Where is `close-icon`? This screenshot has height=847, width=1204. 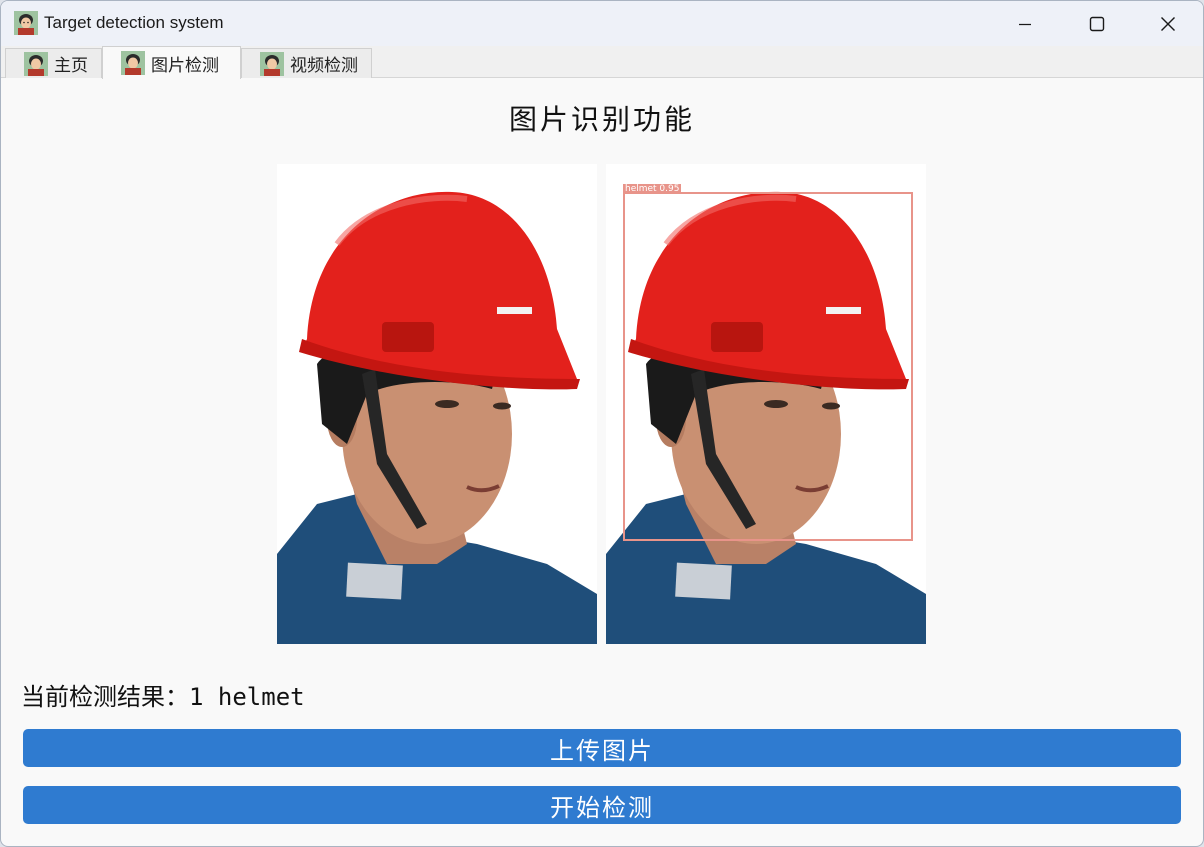 close-icon is located at coordinates (1168, 23).